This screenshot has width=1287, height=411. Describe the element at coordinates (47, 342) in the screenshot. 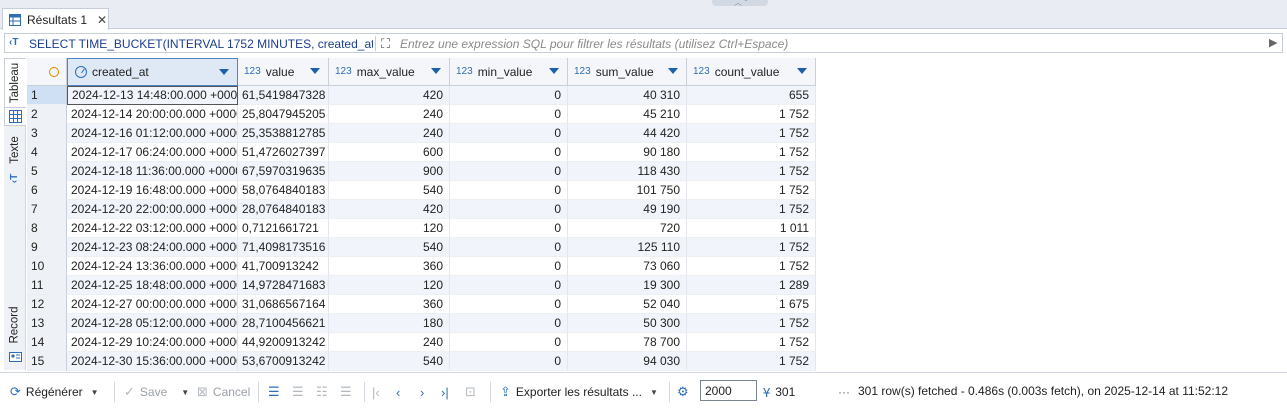

I see `row-number: 14` at that location.